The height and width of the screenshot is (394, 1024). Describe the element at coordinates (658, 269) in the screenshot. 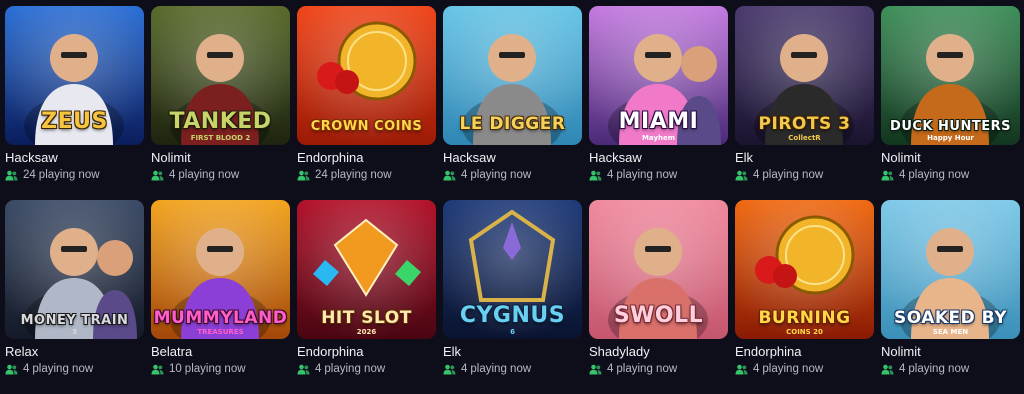

I see `game-thumbnail: SWOLL` at that location.